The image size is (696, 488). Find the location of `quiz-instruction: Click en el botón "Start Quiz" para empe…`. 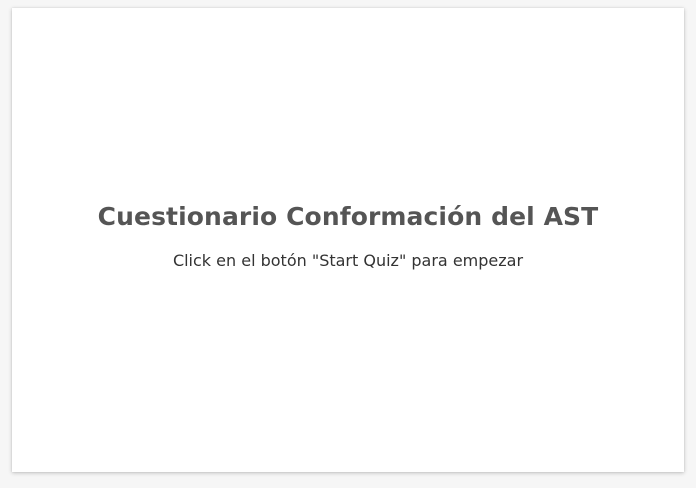

quiz-instruction: Click en el botón "Start Quiz" para empe… is located at coordinates (348, 260).